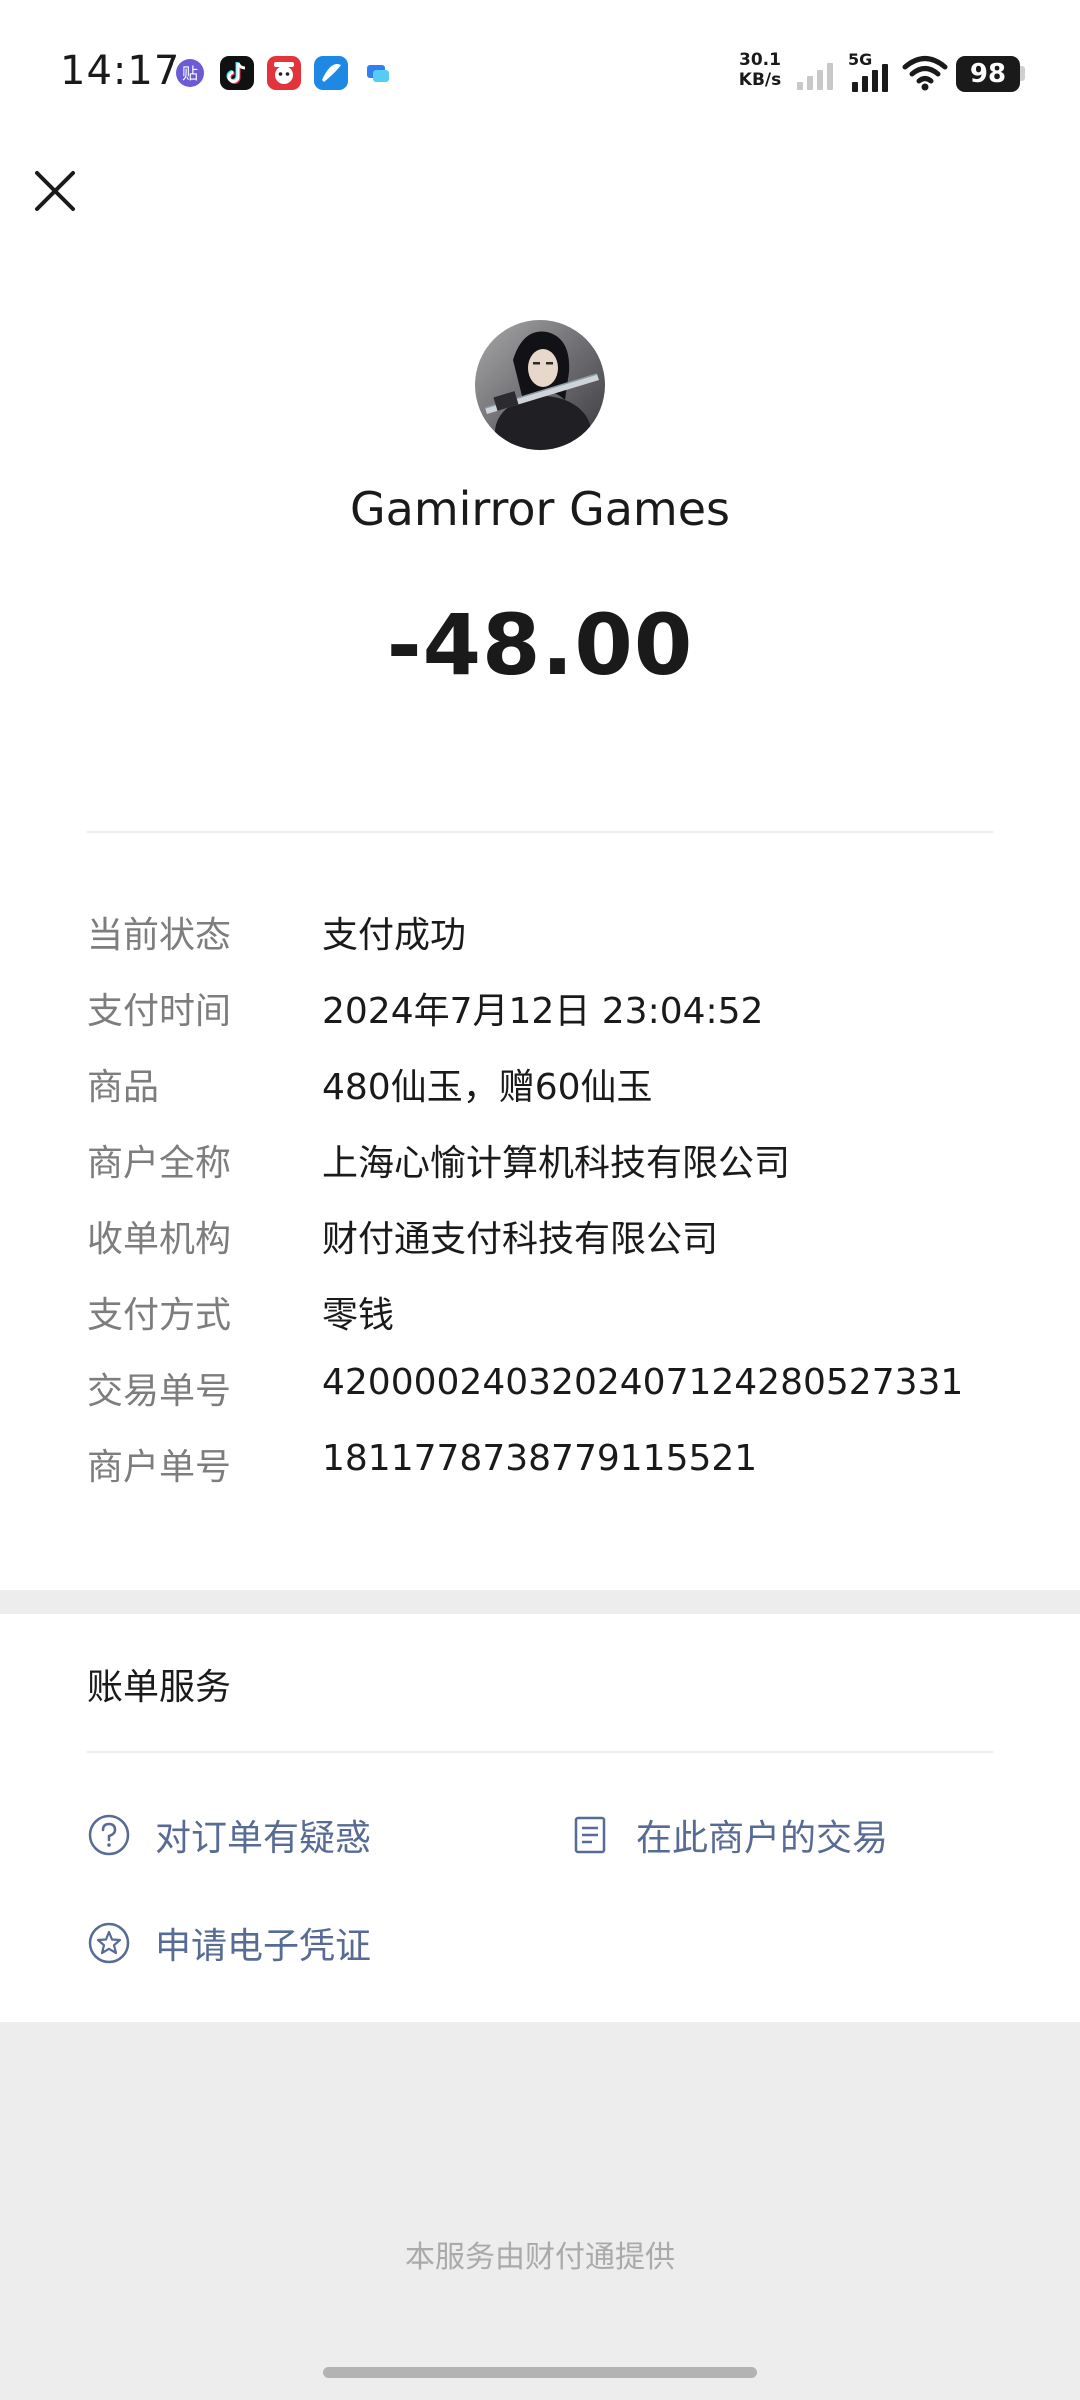 The height and width of the screenshot is (2400, 1080). I want to click on merchant-transactions-link: 在此商户的交易, so click(728, 1835).